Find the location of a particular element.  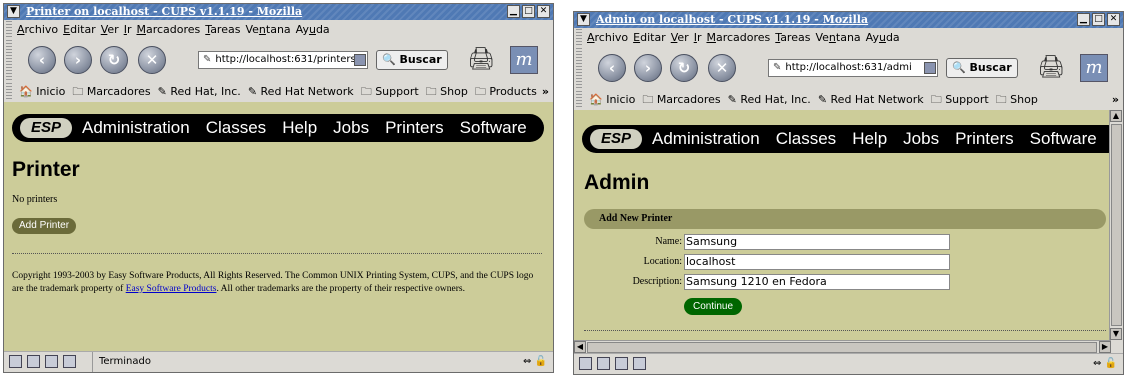

easy-software-link: Easy Software Products is located at coordinates (171, 289).